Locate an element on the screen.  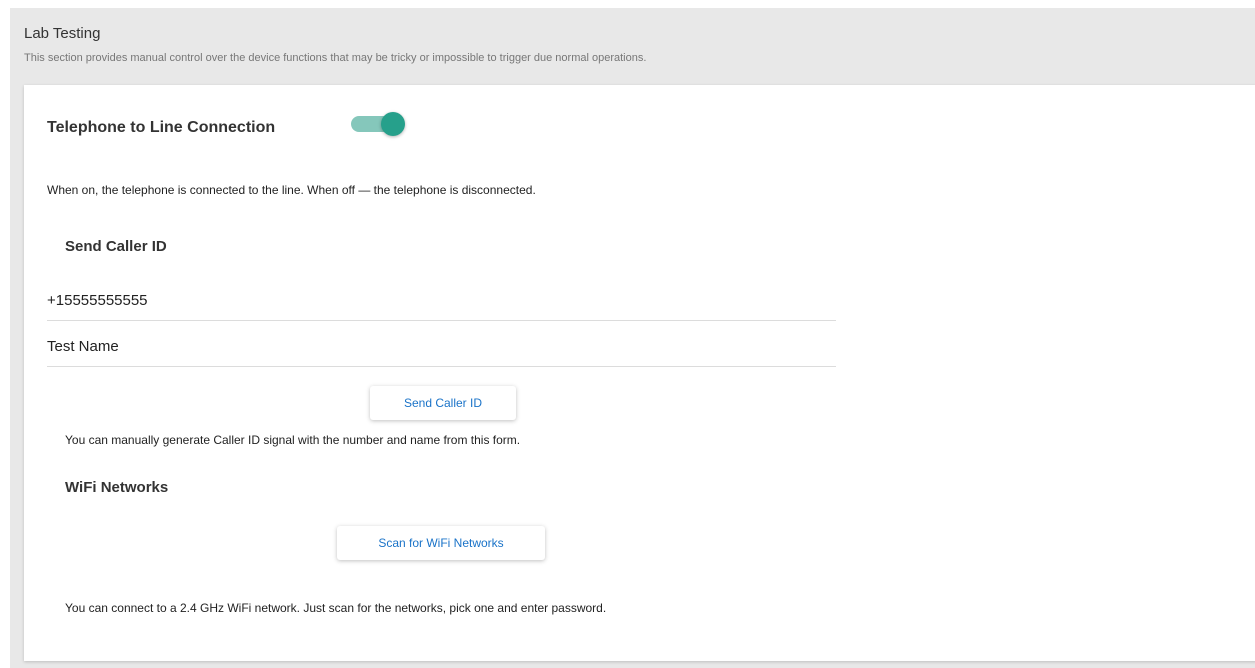
section-title: Lab Testing is located at coordinates (62, 33).